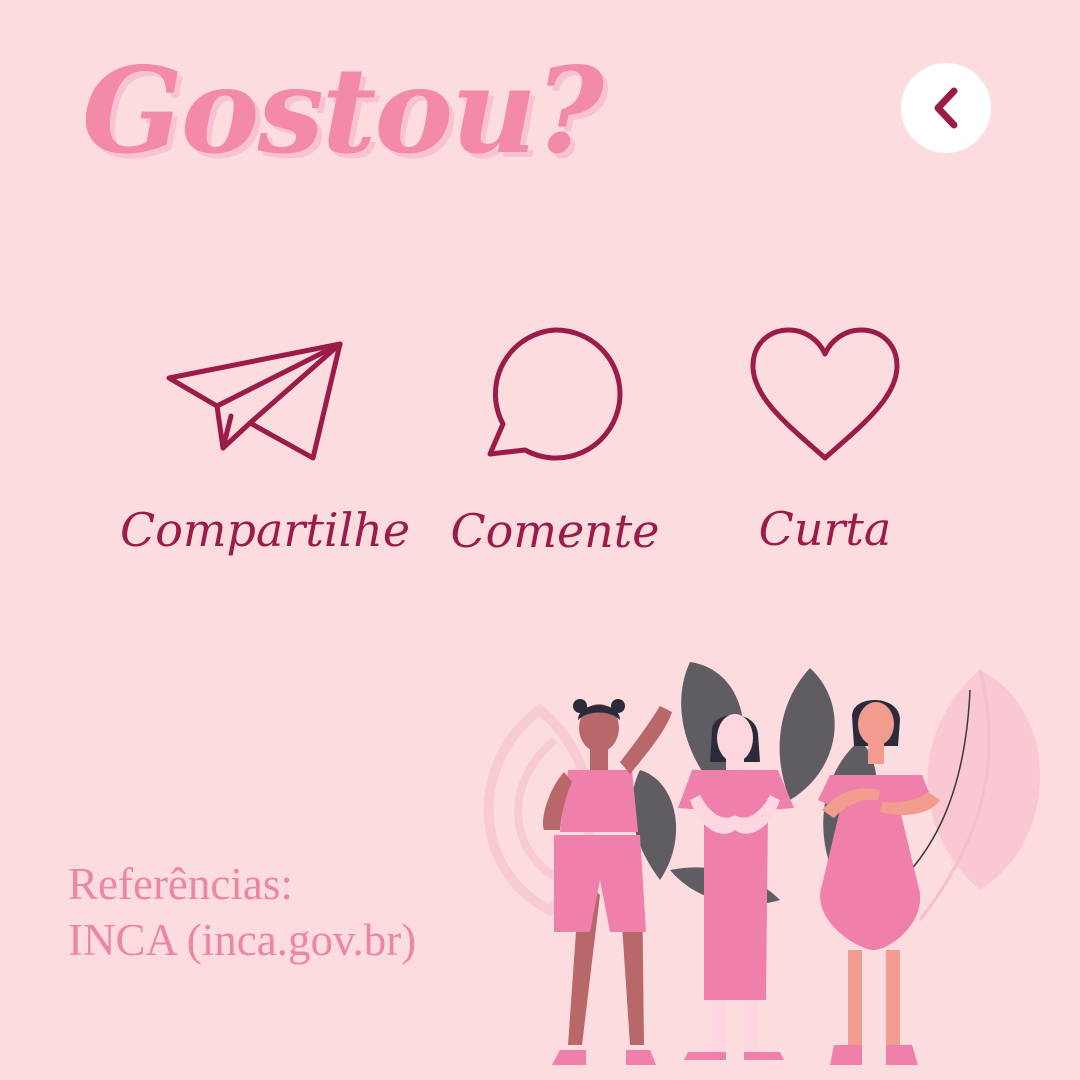 This screenshot has width=1080, height=1080. I want to click on like-action: Curta, so click(825, 441).